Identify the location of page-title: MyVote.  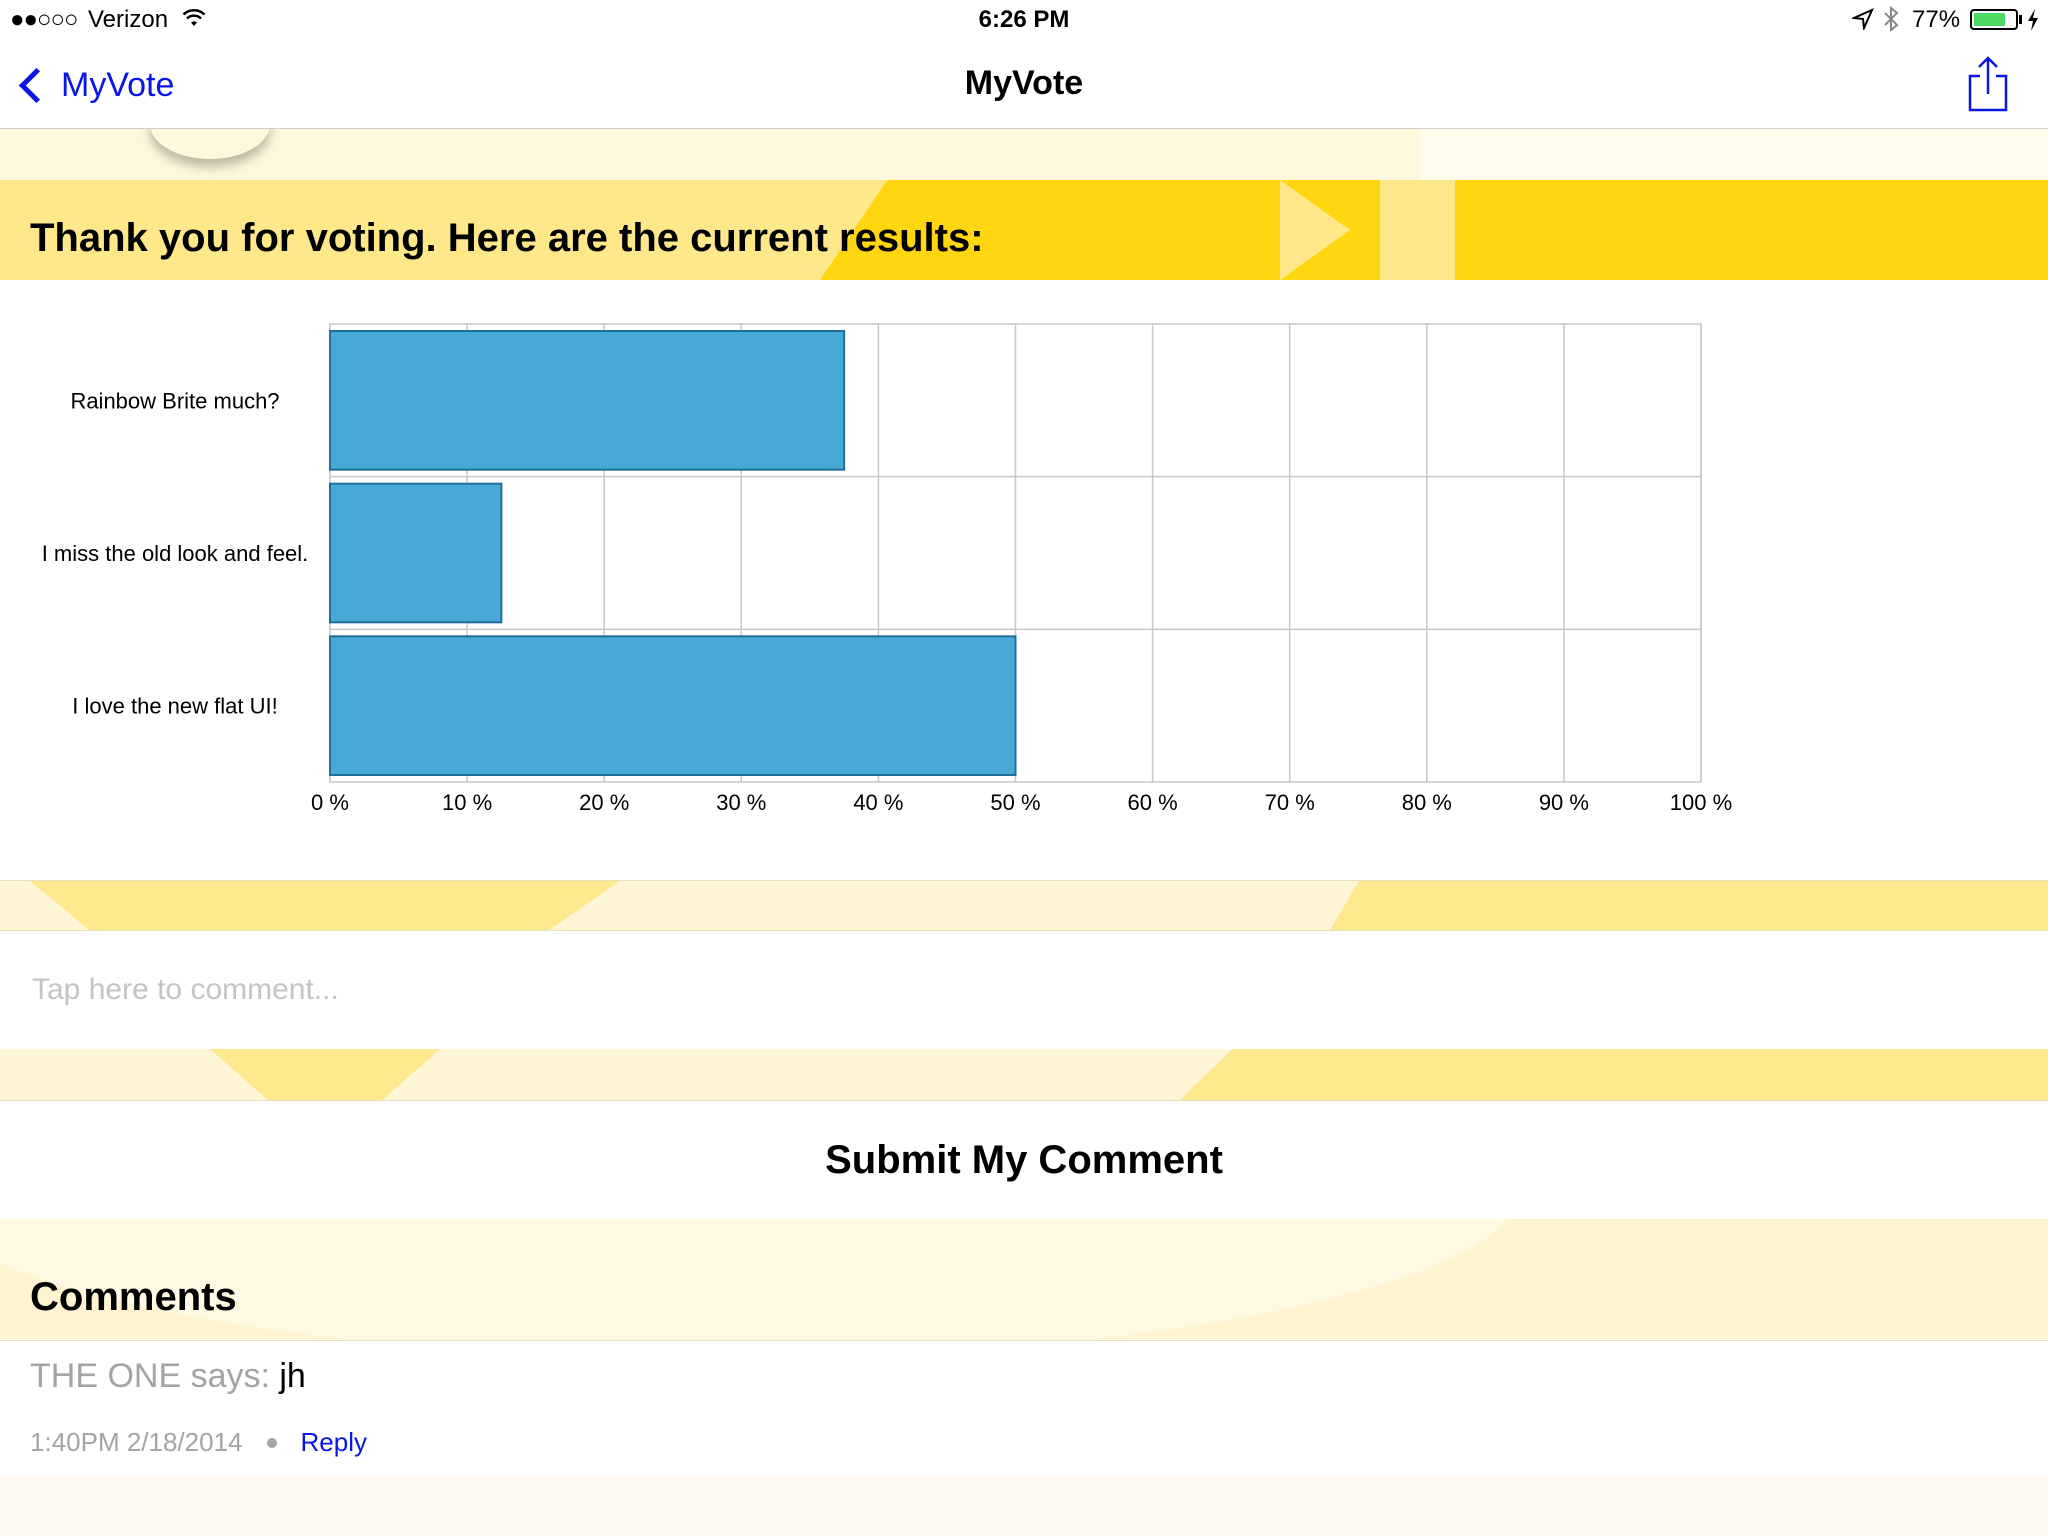
(1024, 83).